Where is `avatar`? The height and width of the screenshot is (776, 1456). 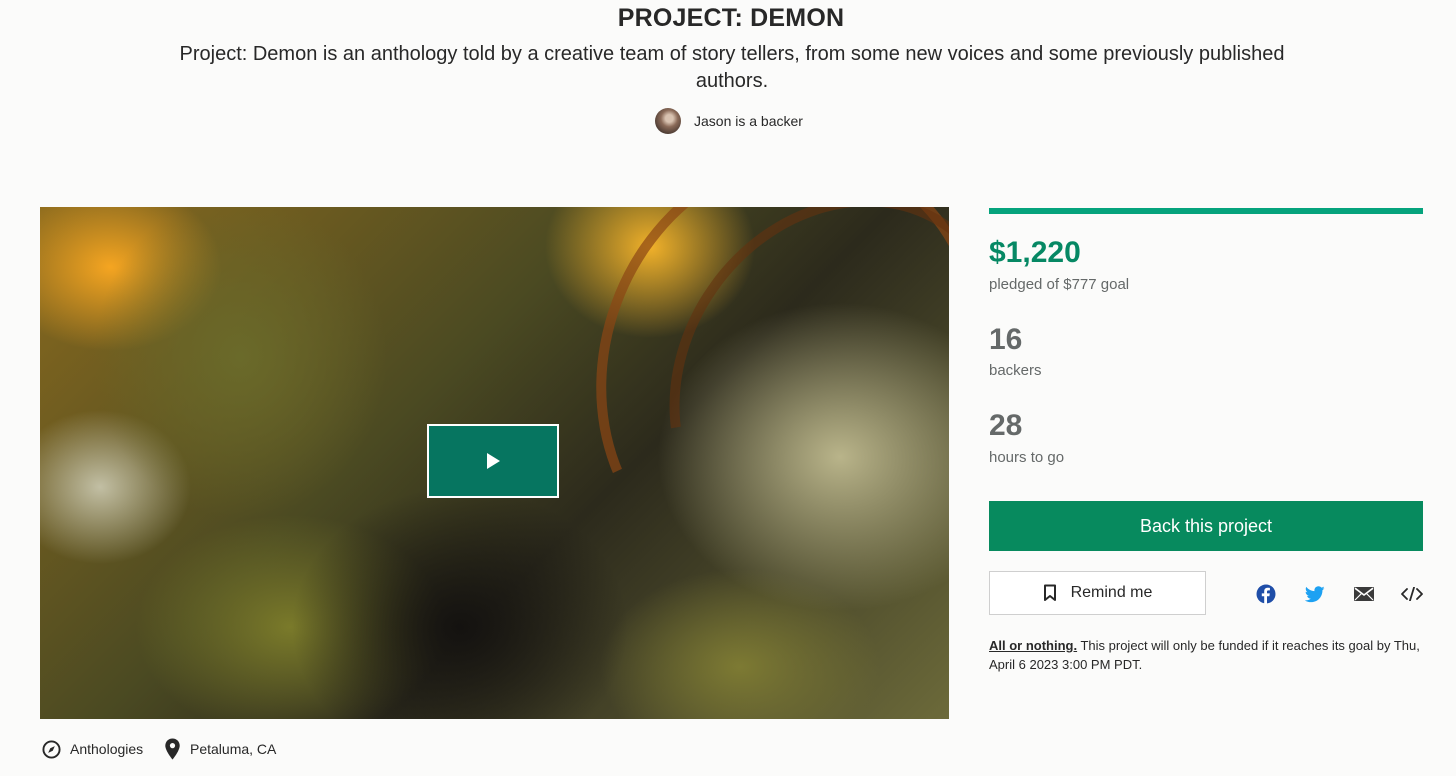 avatar is located at coordinates (668, 121).